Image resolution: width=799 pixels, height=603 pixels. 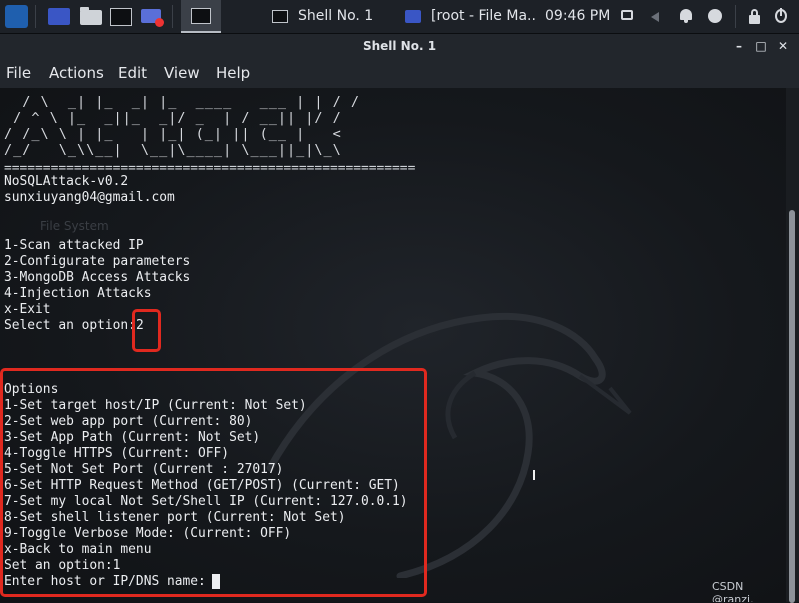 I want to click on ascii-art-line: / /_\ \ | |_ | |_| (_| || (__ | <, so click(x=177, y=134).